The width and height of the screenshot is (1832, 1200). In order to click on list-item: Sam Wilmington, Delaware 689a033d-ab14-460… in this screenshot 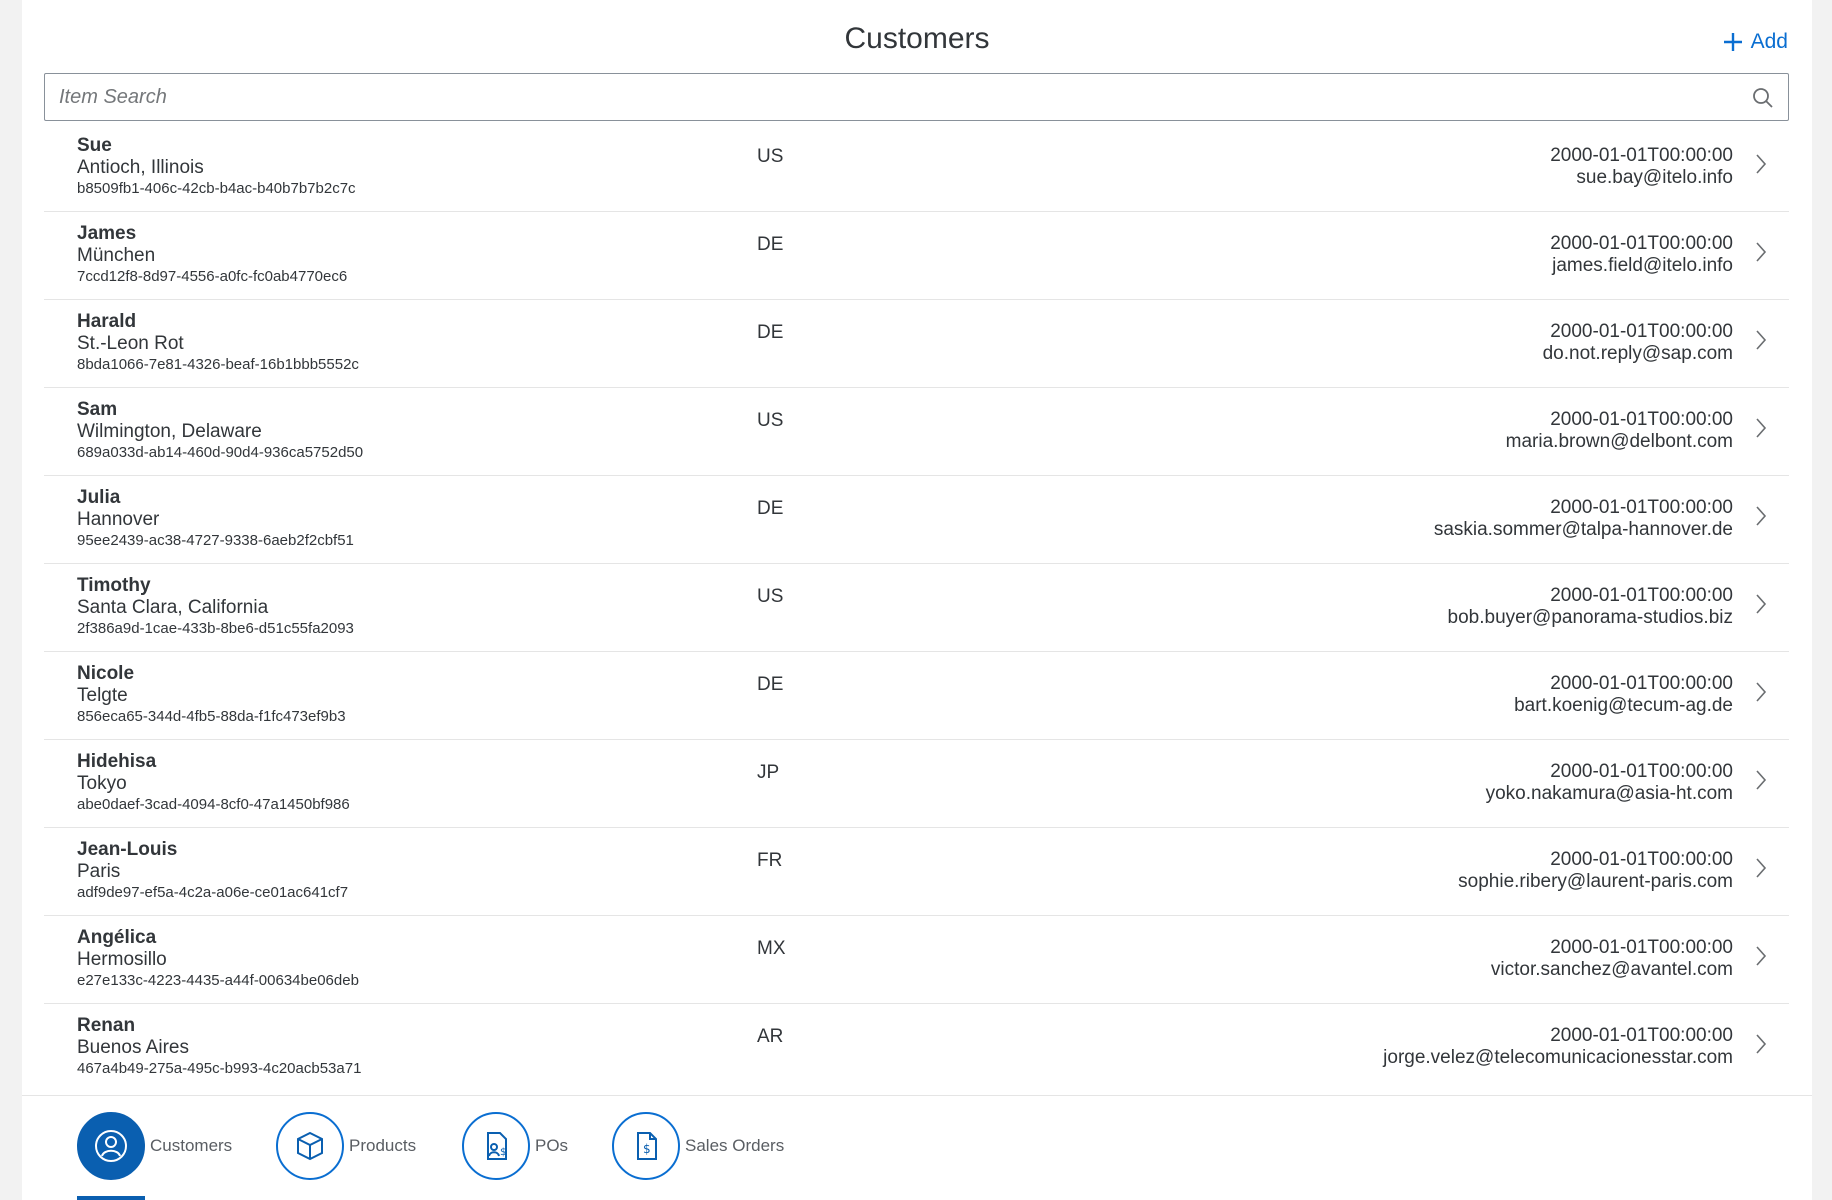, I will do `click(916, 432)`.